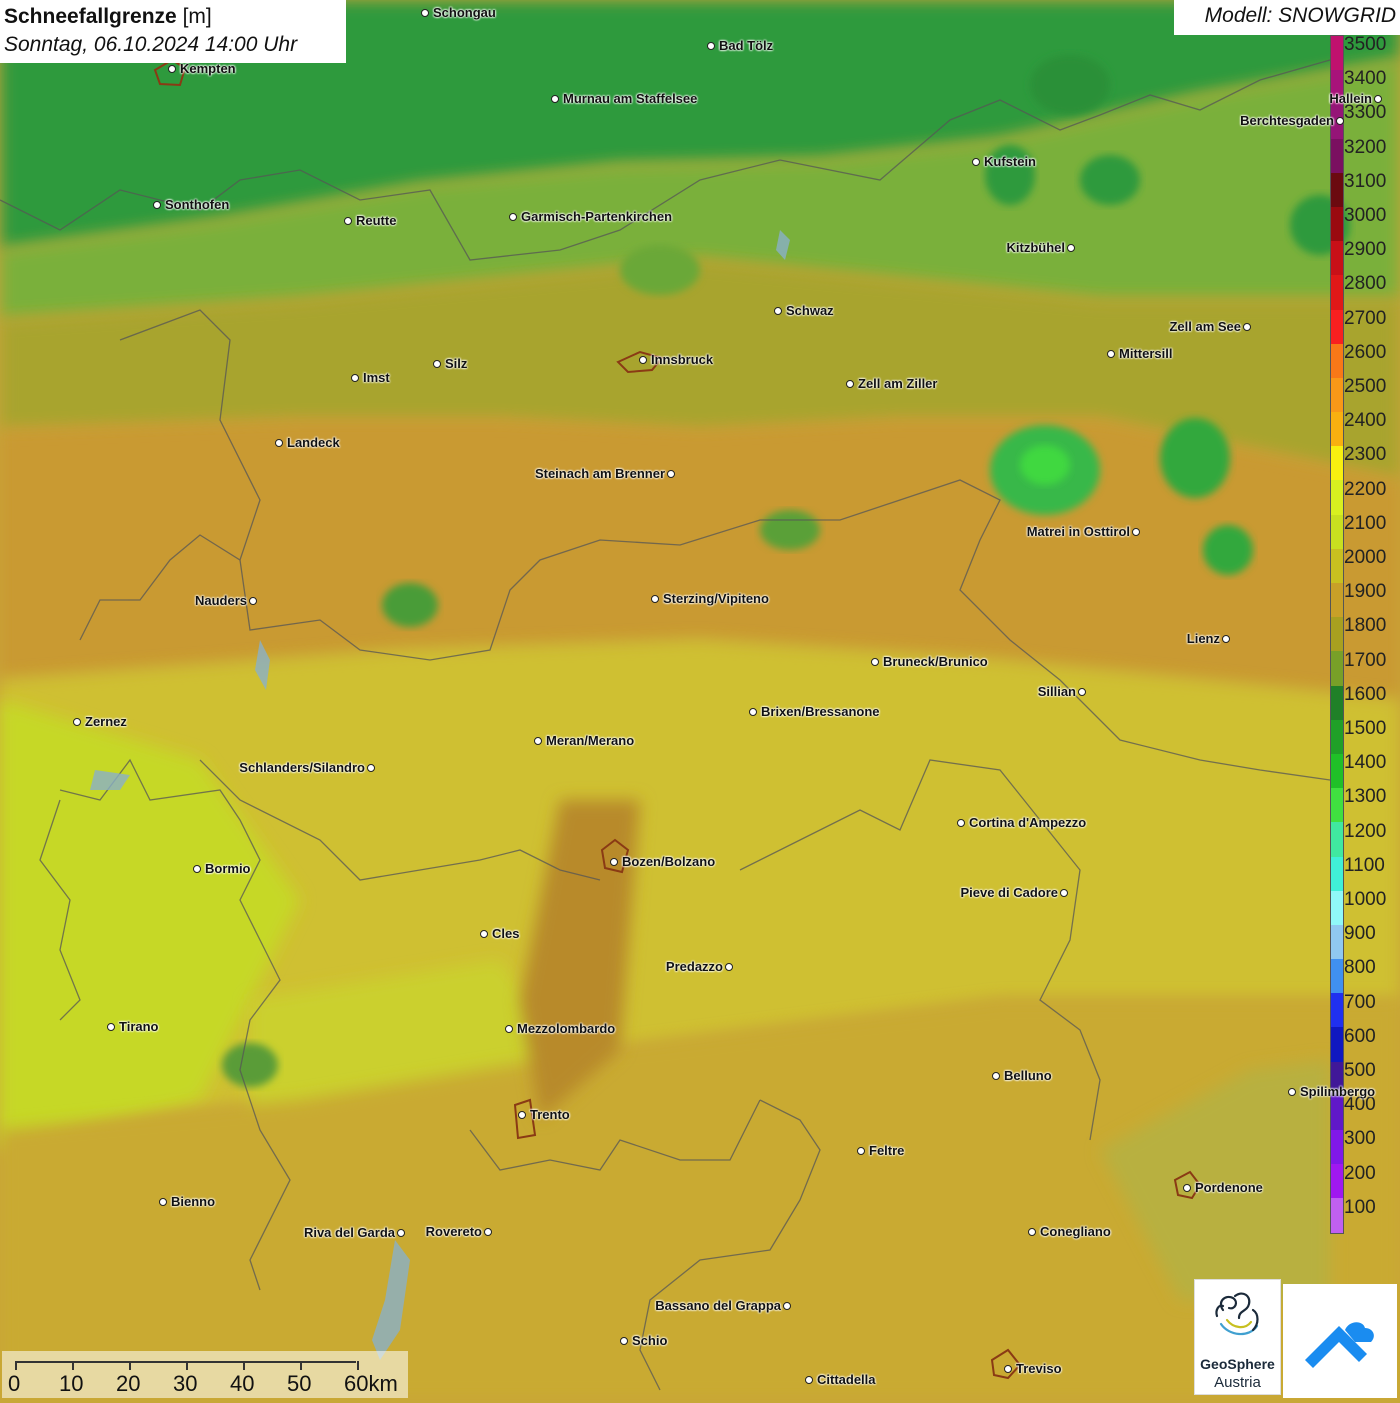 This screenshot has height=1403, width=1400. I want to click on city-label: Kempten, so click(208, 68).